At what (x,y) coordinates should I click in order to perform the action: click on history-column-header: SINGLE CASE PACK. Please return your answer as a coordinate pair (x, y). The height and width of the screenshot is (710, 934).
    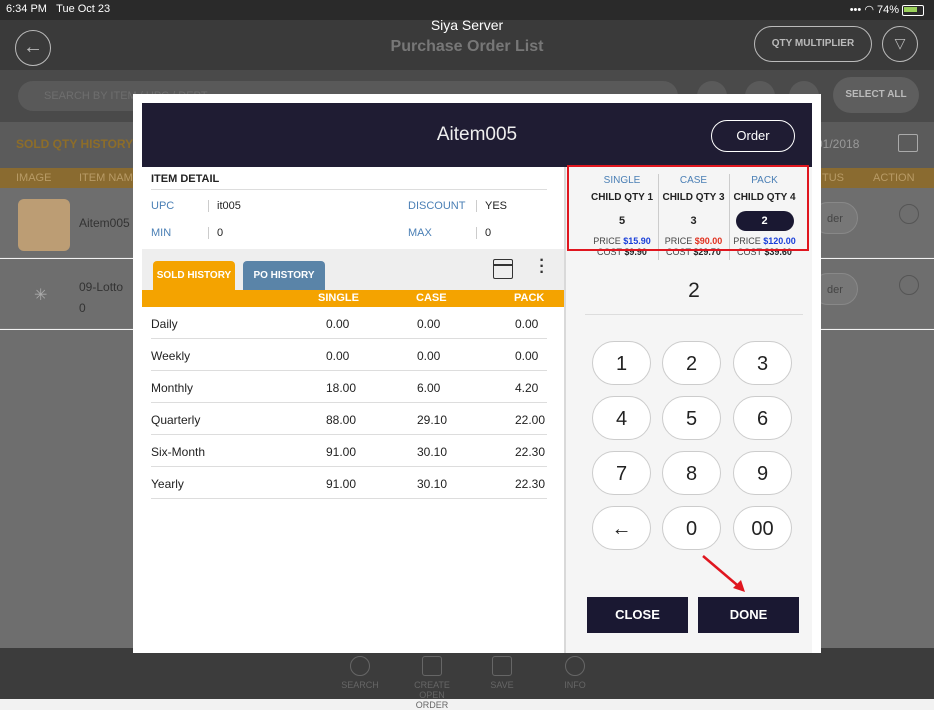
    Looking at the image, I should click on (353, 298).